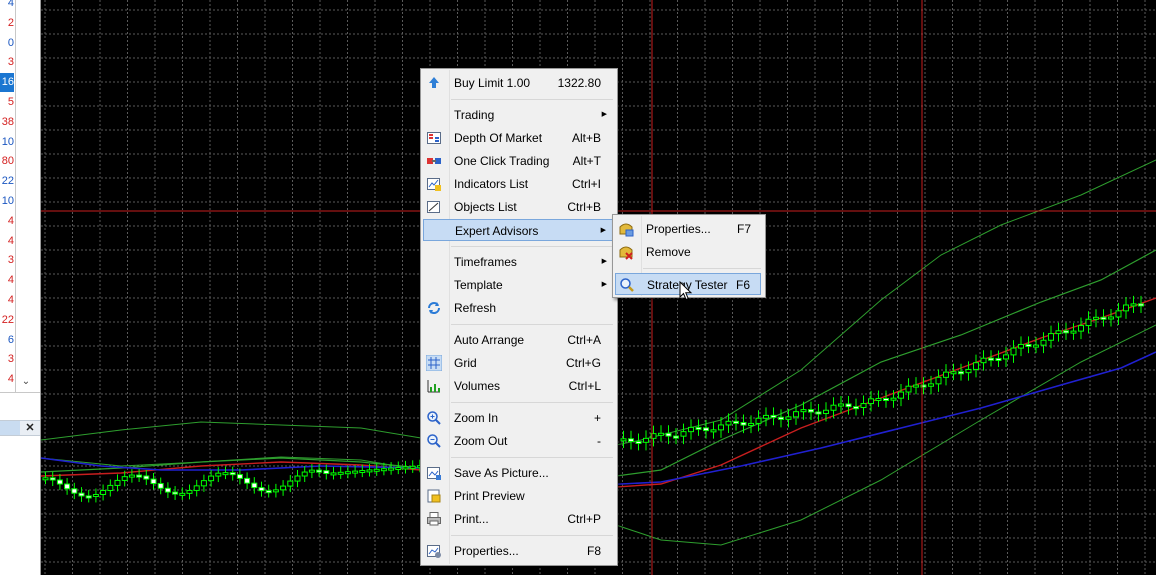 This screenshot has height=575, width=1156. What do you see at coordinates (10, 428) in the screenshot?
I see `panel-tab` at bounding box center [10, 428].